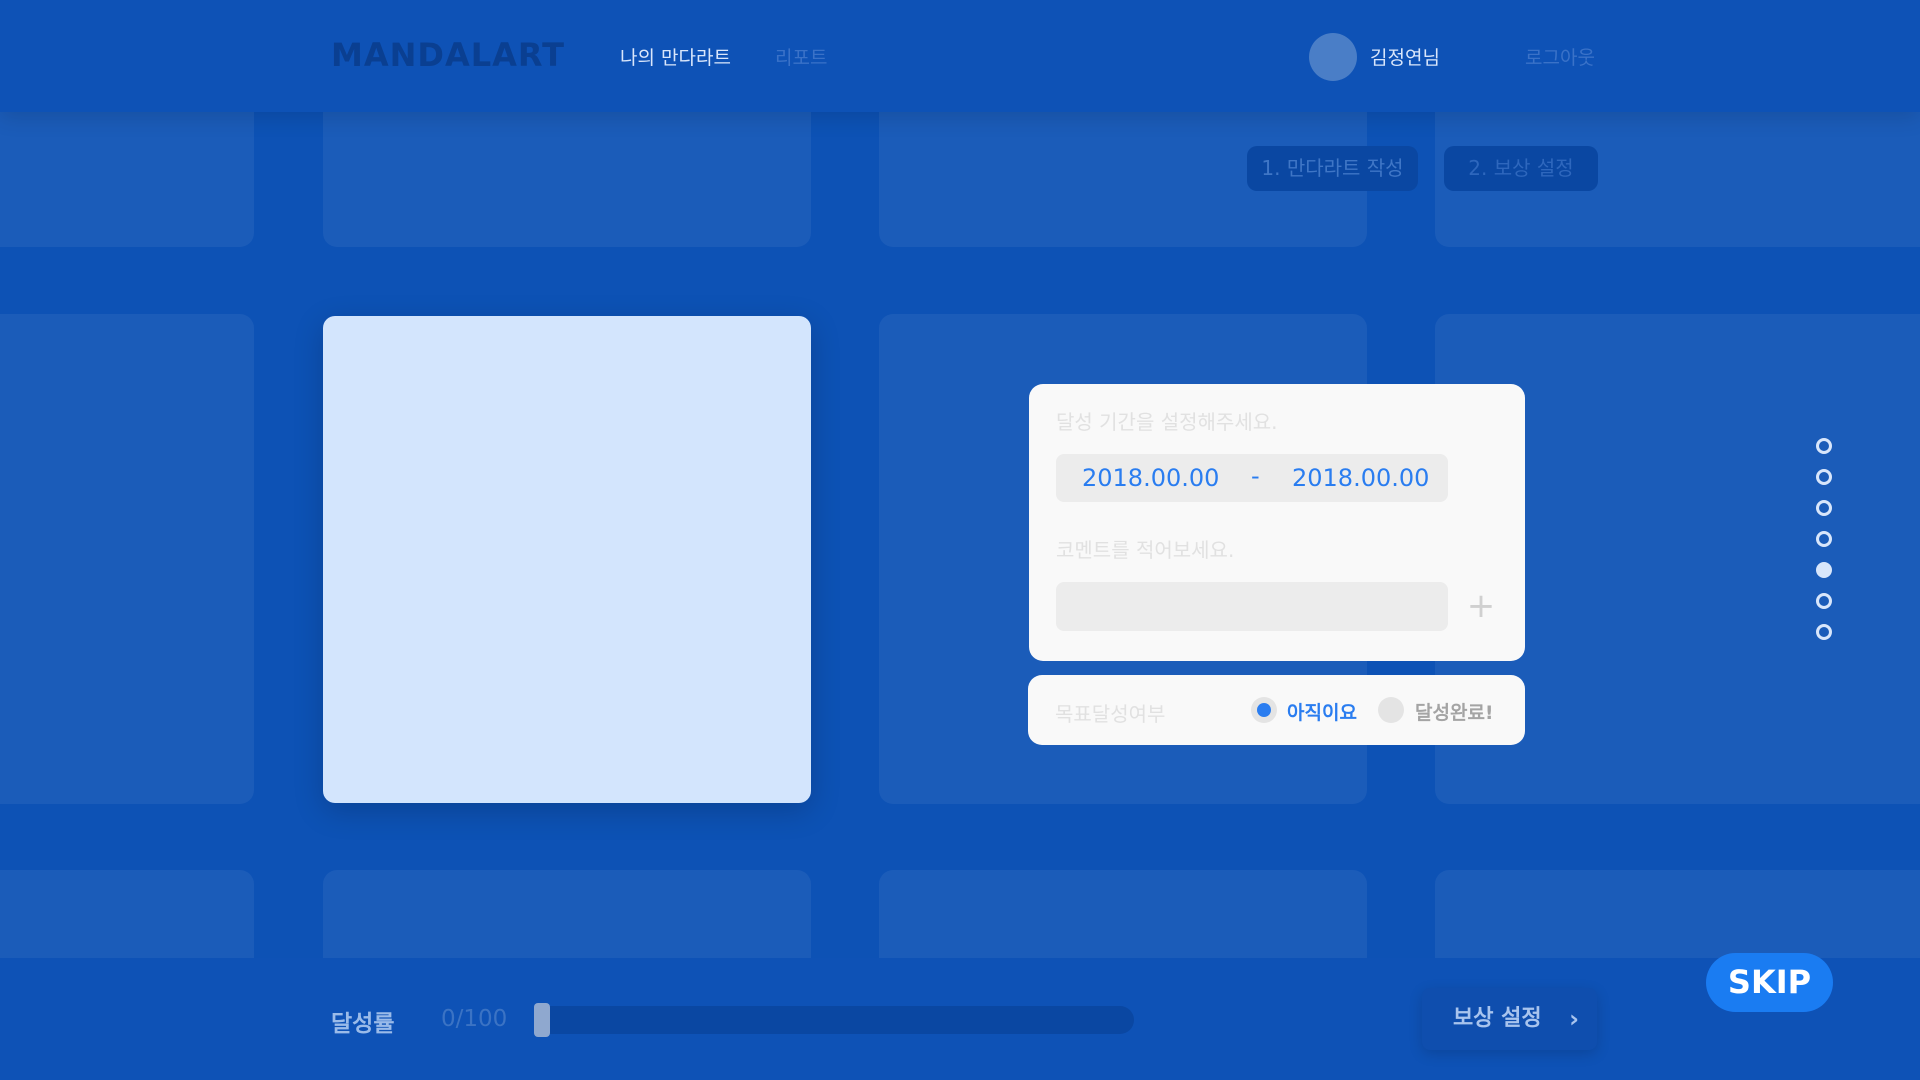  What do you see at coordinates (363, 1024) in the screenshot?
I see `achievement-rate-label: 달성률` at bounding box center [363, 1024].